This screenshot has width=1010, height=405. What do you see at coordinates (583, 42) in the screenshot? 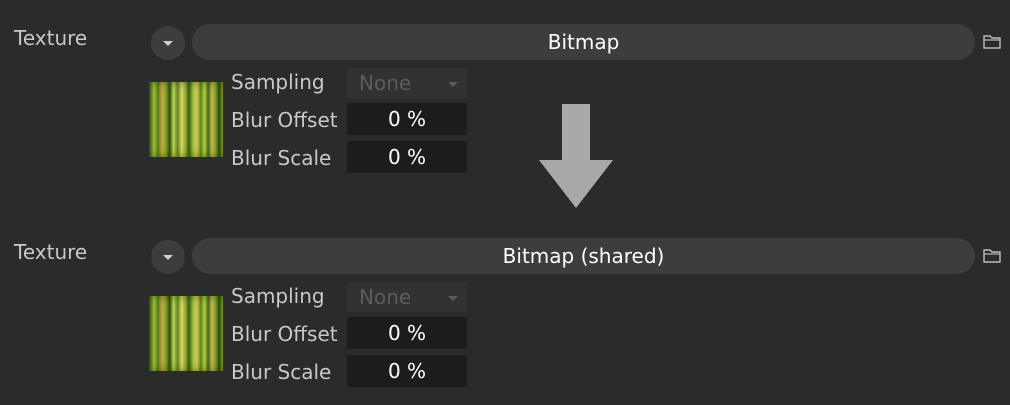
I see `shader-name-button: Bitmap` at bounding box center [583, 42].